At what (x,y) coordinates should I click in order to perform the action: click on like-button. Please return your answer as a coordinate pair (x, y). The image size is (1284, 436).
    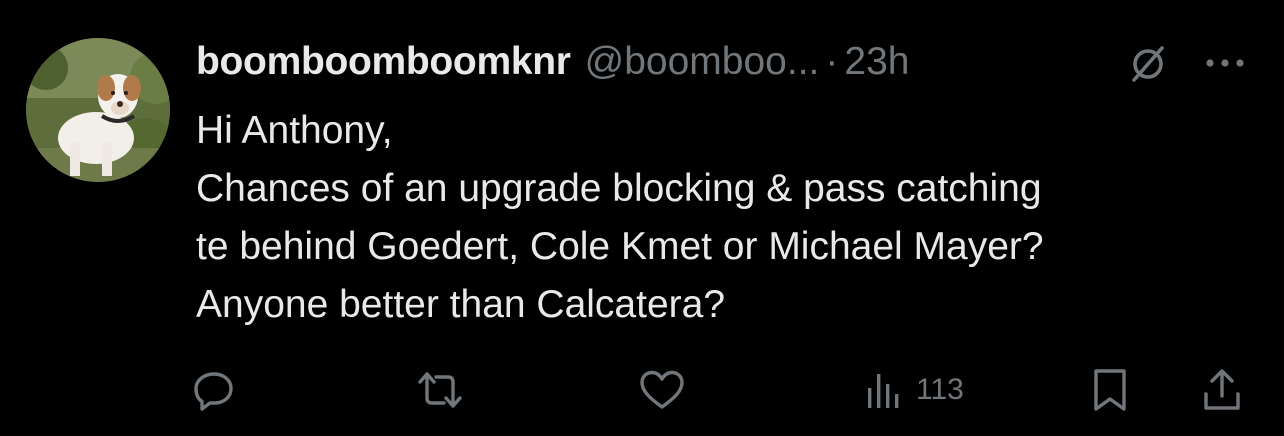
    Looking at the image, I should click on (662, 390).